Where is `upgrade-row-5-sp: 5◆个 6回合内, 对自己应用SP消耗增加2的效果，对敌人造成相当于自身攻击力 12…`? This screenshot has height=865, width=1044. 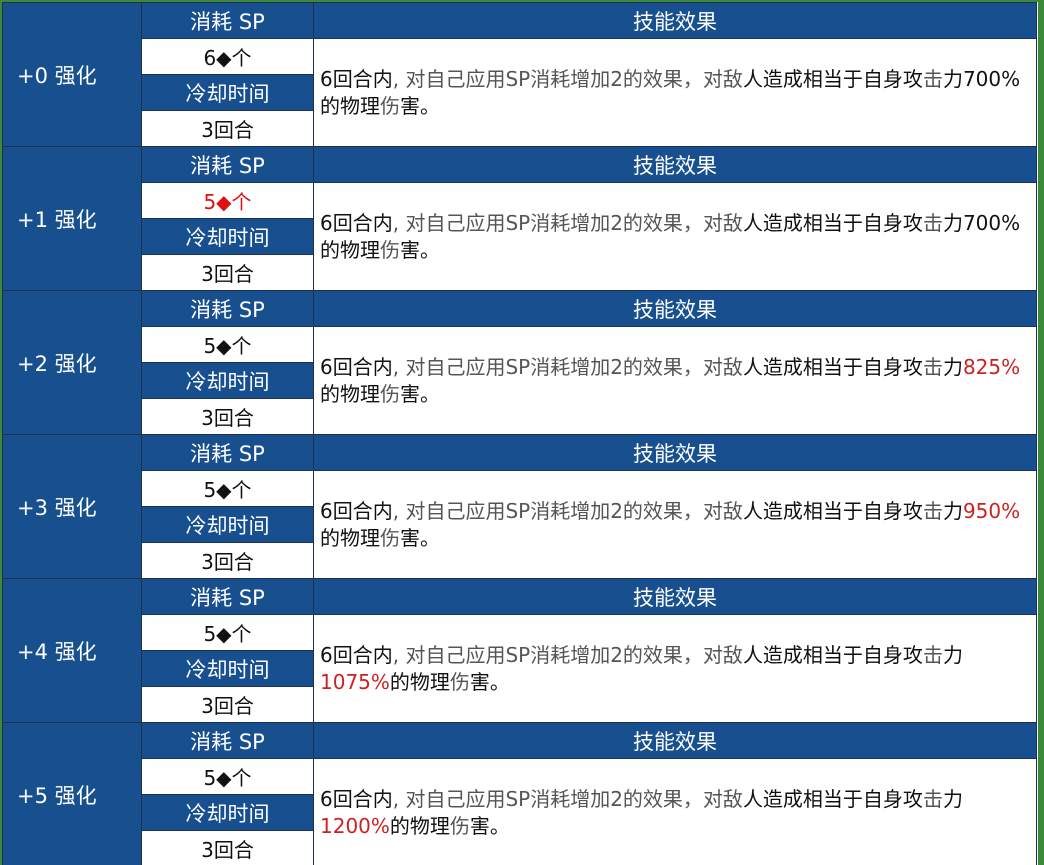
upgrade-row-5-sp: 5◆个 6回合内, 对自己应用SP消耗增加2的效果，对敌人造成相当于自身攻击力 12… is located at coordinates (520, 811).